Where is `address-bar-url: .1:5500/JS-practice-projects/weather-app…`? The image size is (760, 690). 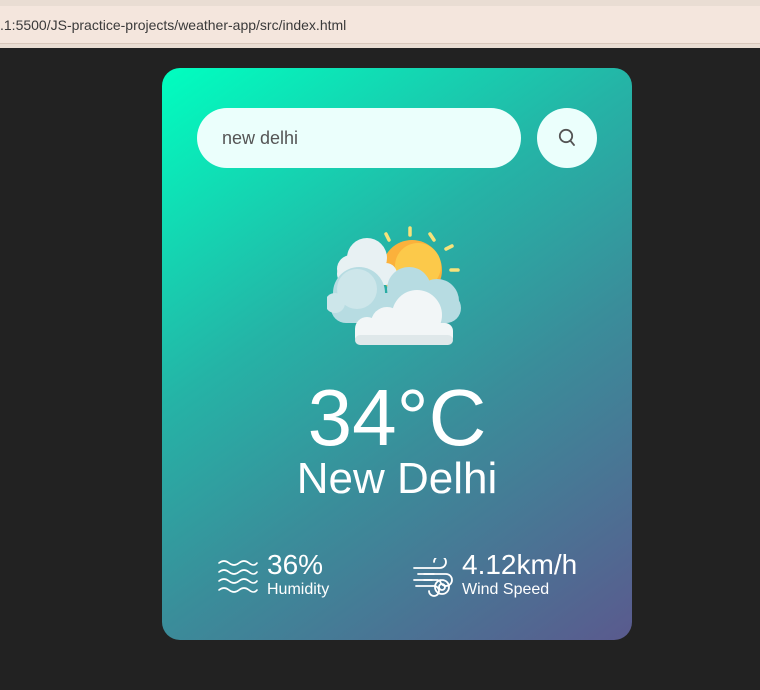 address-bar-url: .1:5500/JS-practice-projects/weather-app… is located at coordinates (173, 25).